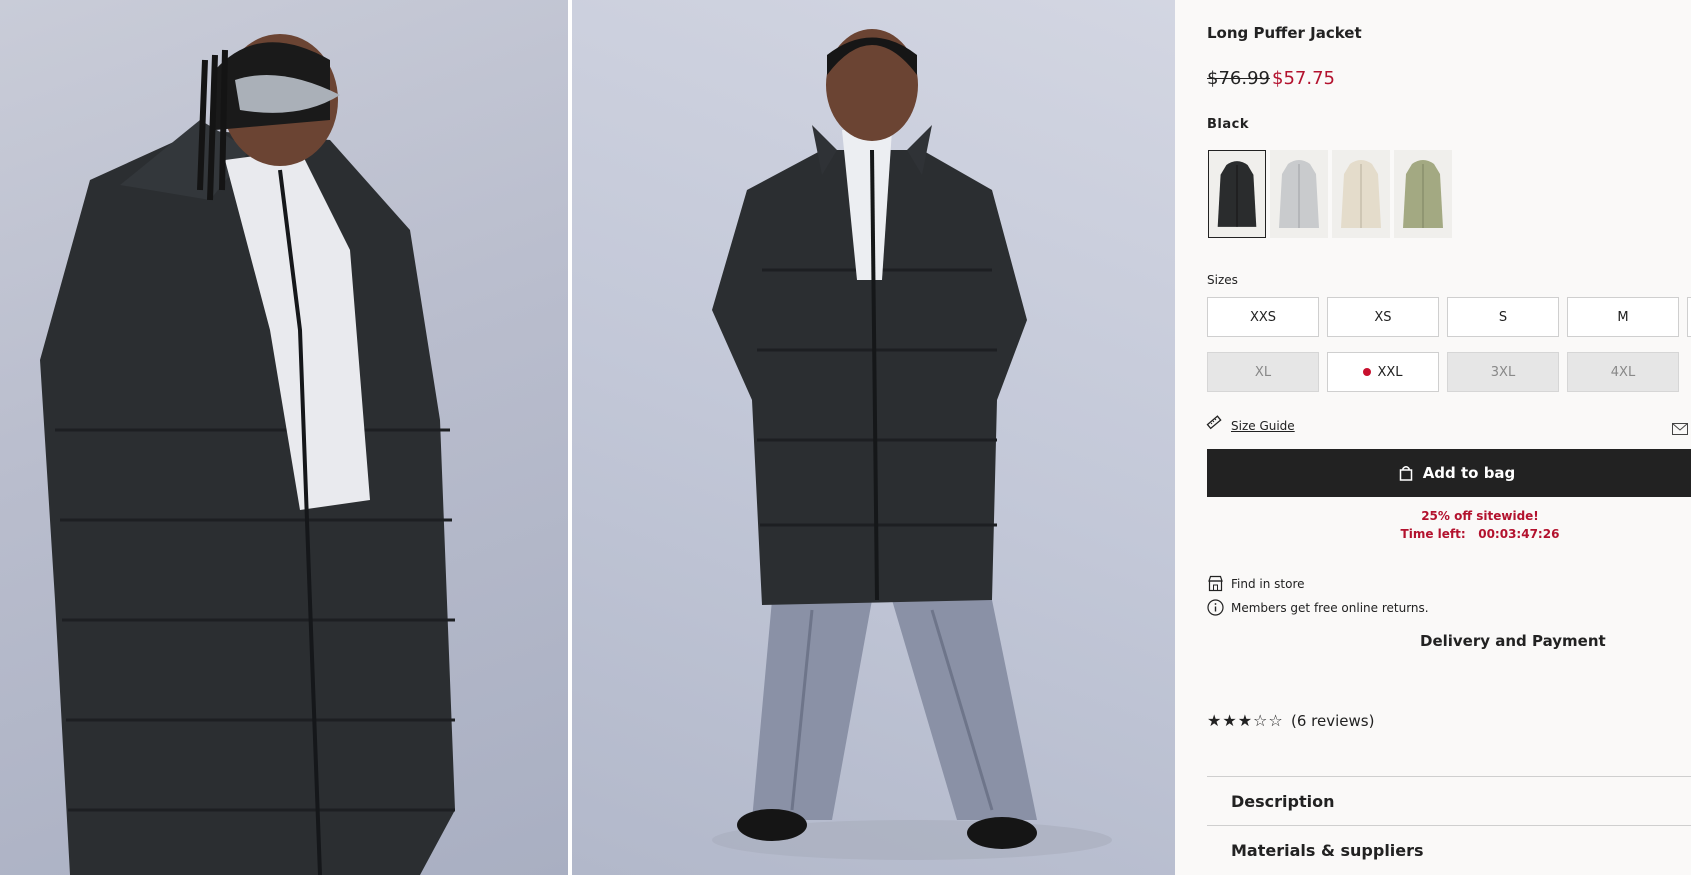 The image size is (1691, 875). I want to click on color-swatch-cream, so click(1361, 194).